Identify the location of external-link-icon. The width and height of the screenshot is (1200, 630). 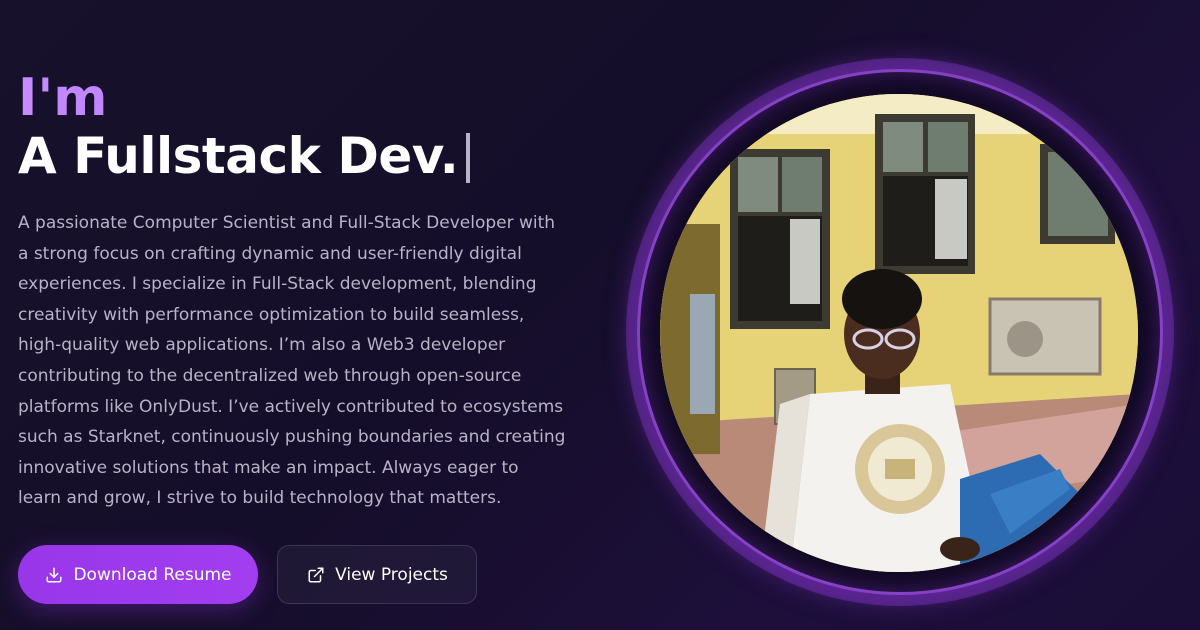
(316, 575).